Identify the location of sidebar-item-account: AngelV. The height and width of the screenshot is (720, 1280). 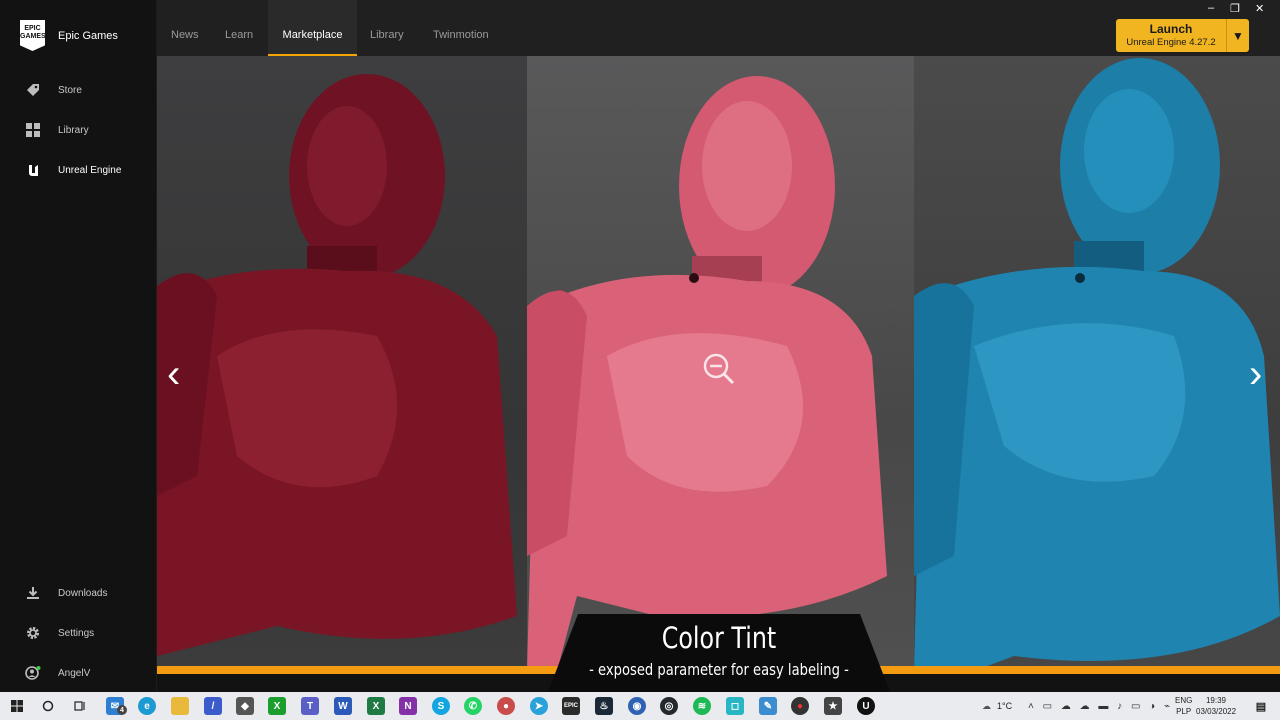
(57, 673).